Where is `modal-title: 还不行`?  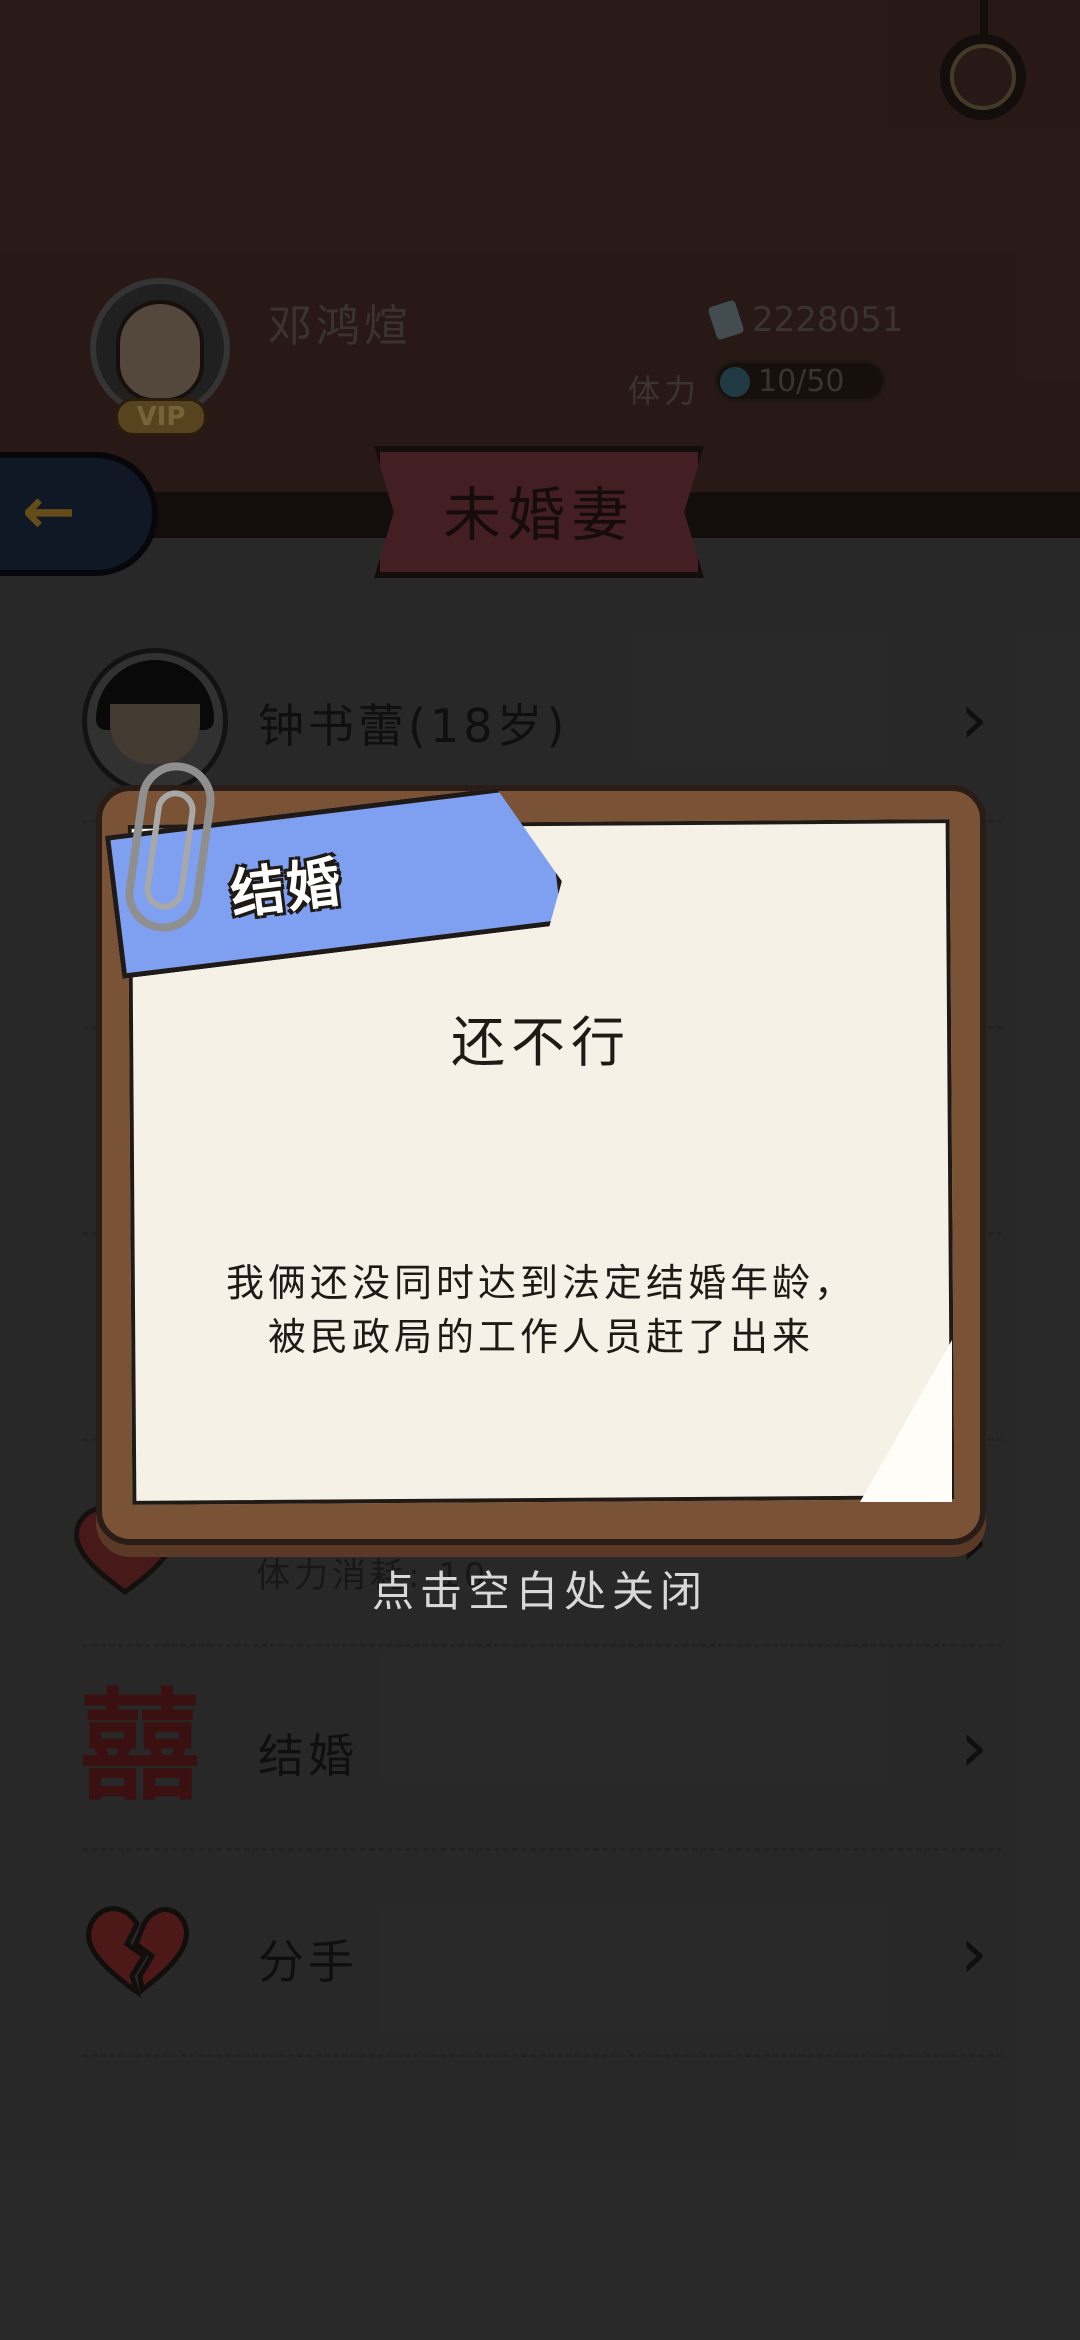 modal-title: 还不行 is located at coordinates (541, 1042).